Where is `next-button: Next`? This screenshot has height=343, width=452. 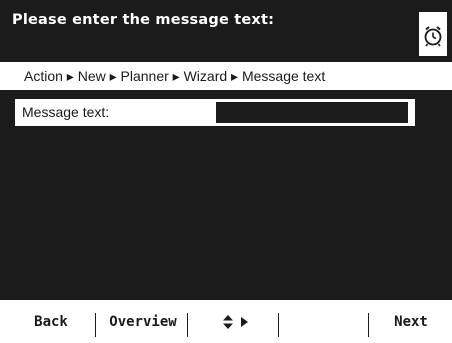 next-button: Next is located at coordinates (411, 321).